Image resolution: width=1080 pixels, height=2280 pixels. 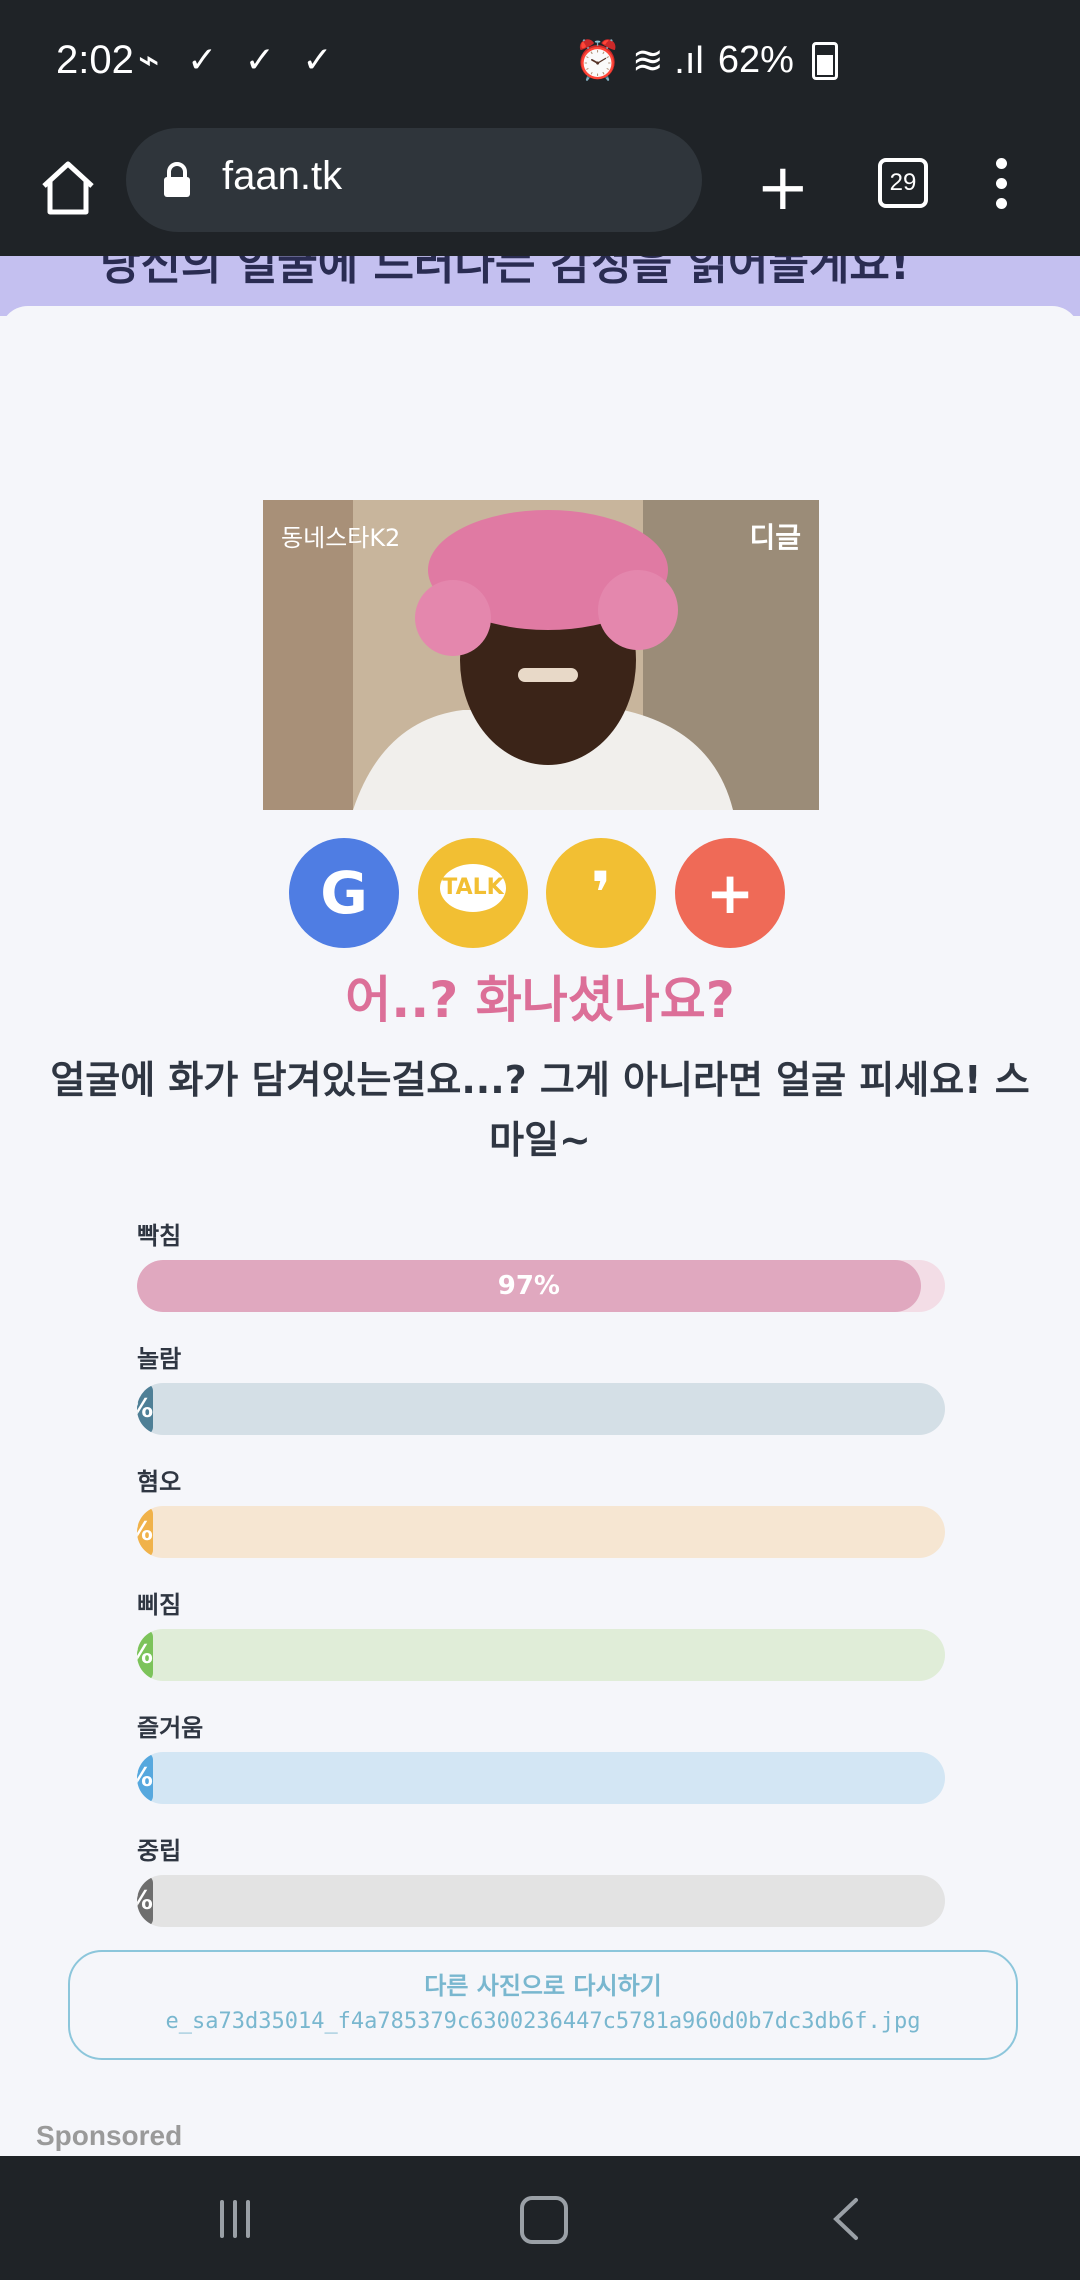 I want to click on address-bar: faan.tk, so click(x=414, y=180).